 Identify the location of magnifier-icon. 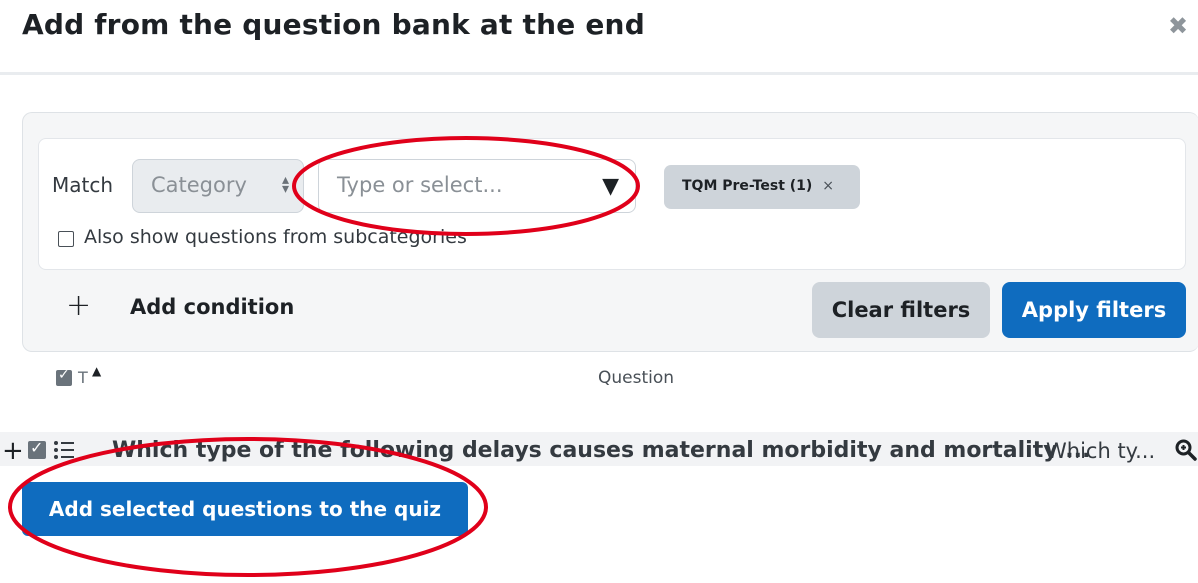
(1186, 450).